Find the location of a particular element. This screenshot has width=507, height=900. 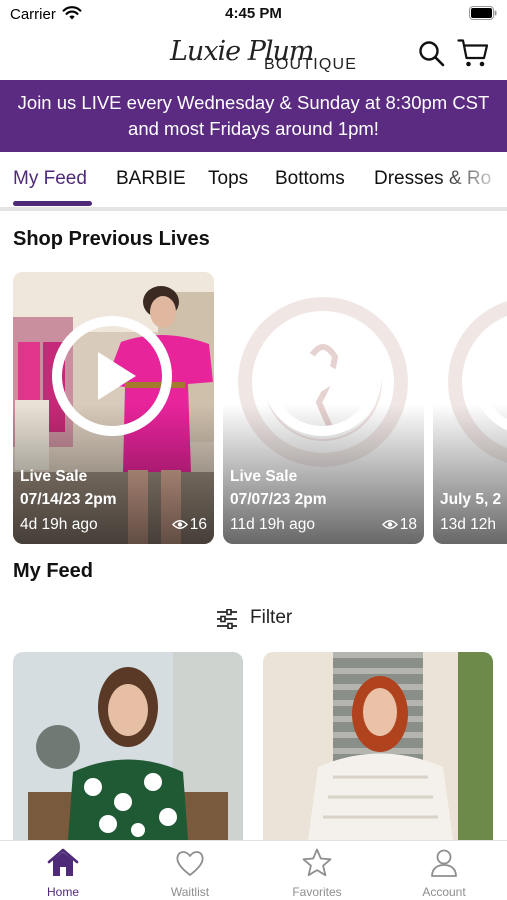

app-header: Luxie Plum BOUTIQUE is located at coordinates (253, 55).